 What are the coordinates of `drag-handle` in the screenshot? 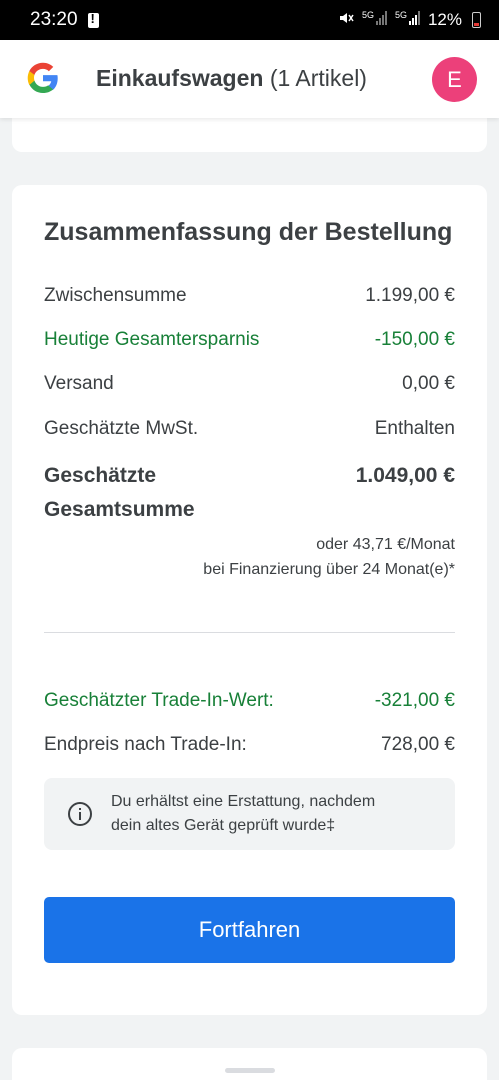 It's located at (250, 1070).